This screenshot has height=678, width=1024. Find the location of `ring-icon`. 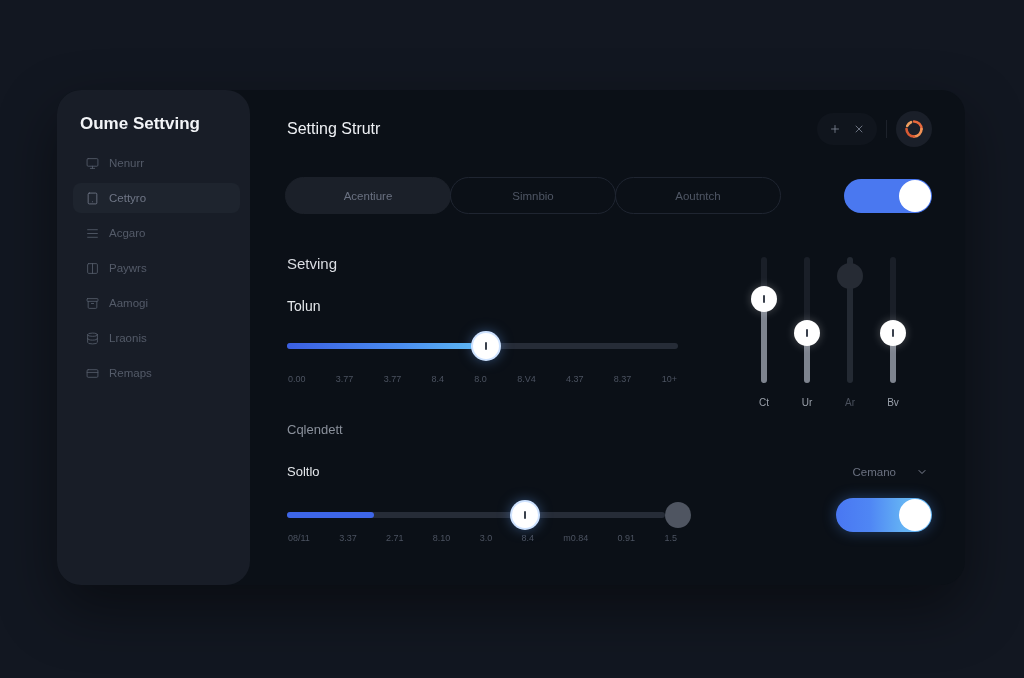

ring-icon is located at coordinates (914, 128).